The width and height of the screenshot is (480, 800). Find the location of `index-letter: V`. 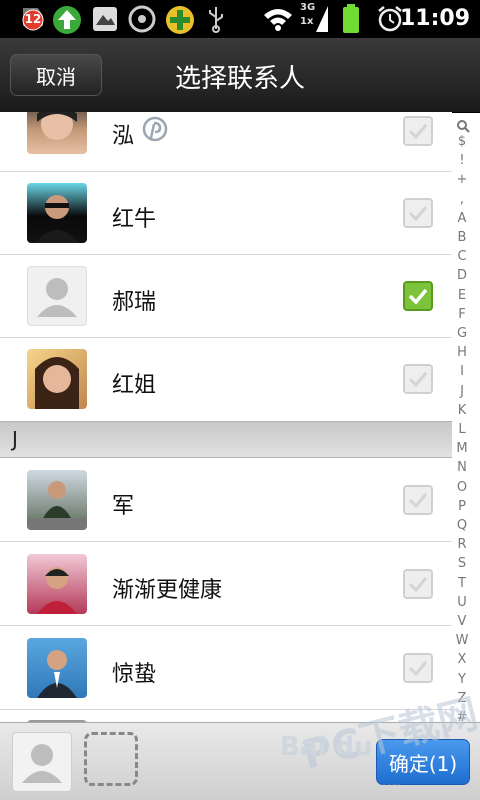

index-letter: V is located at coordinates (462, 621).